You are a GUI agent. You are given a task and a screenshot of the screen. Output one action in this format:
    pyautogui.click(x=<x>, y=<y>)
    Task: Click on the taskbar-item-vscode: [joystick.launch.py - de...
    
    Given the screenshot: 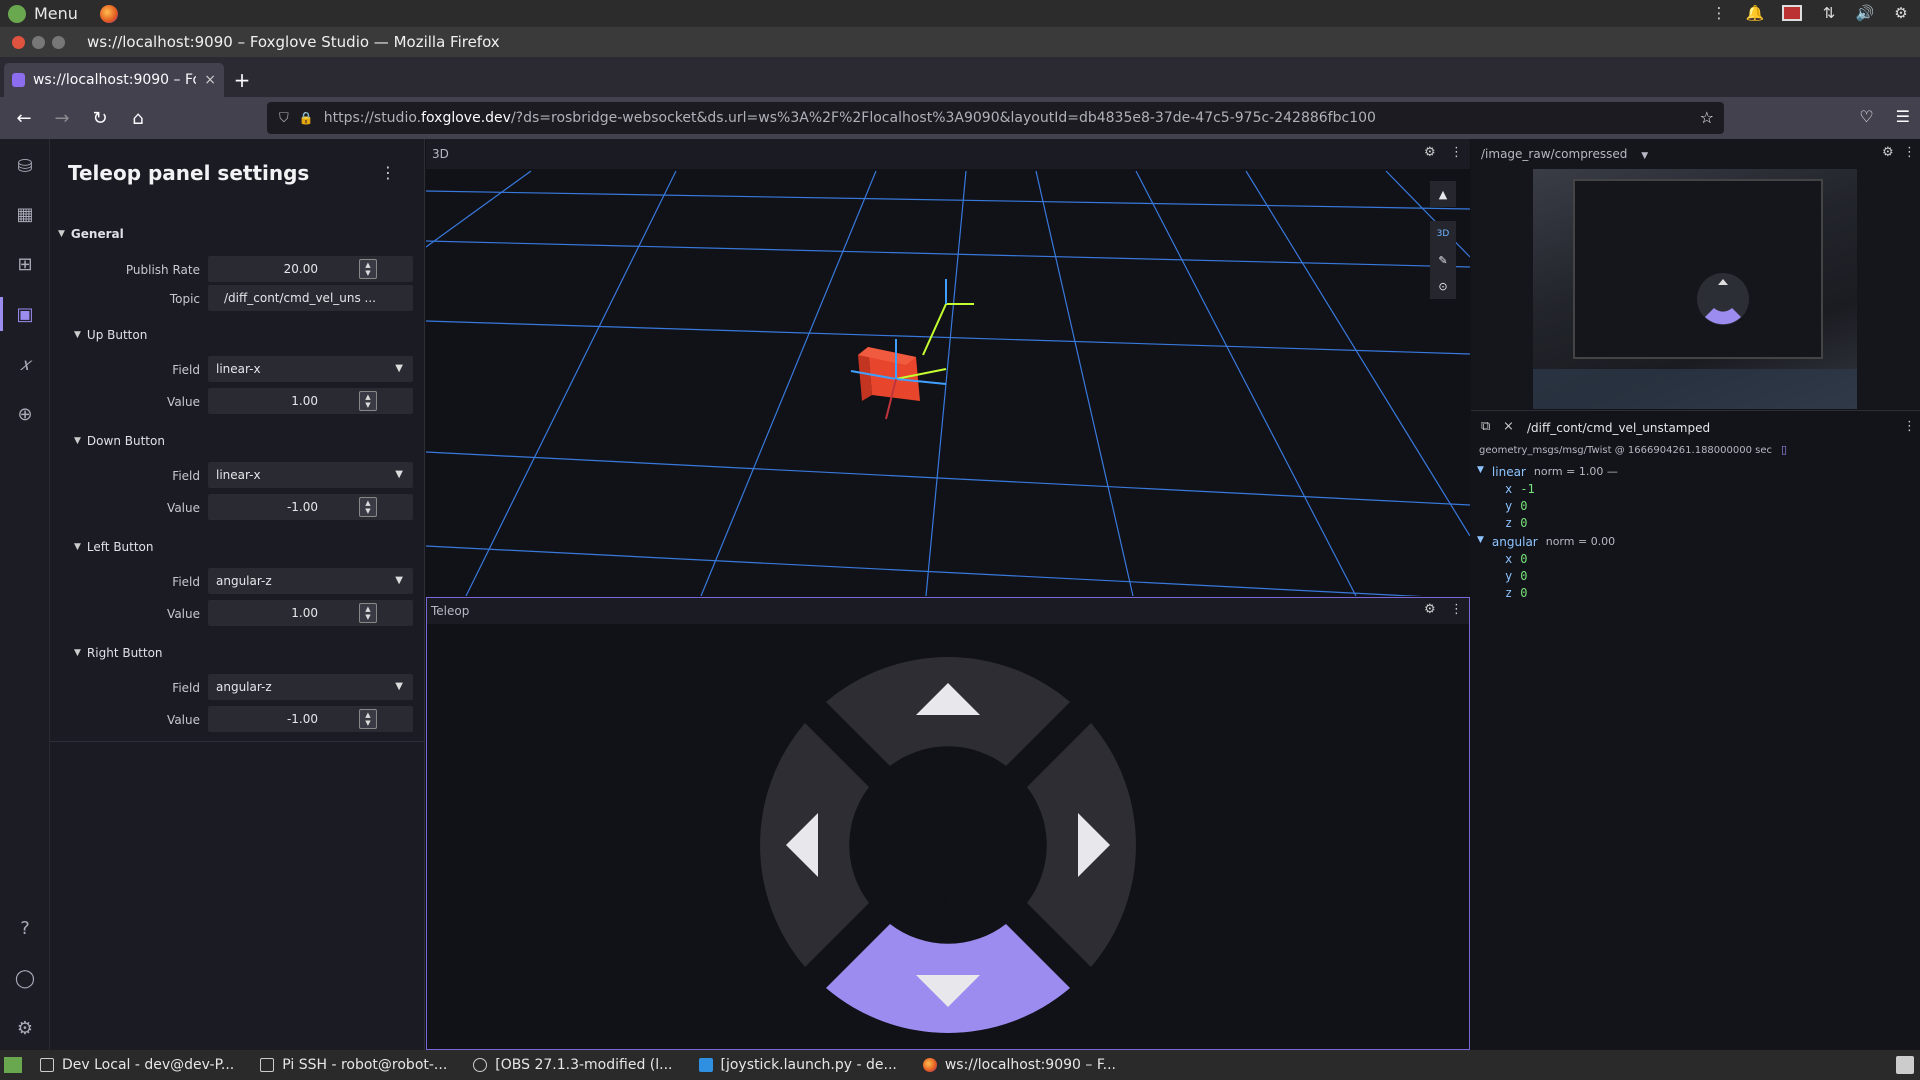 What is the action you would take?
    pyautogui.click(x=801, y=1065)
    